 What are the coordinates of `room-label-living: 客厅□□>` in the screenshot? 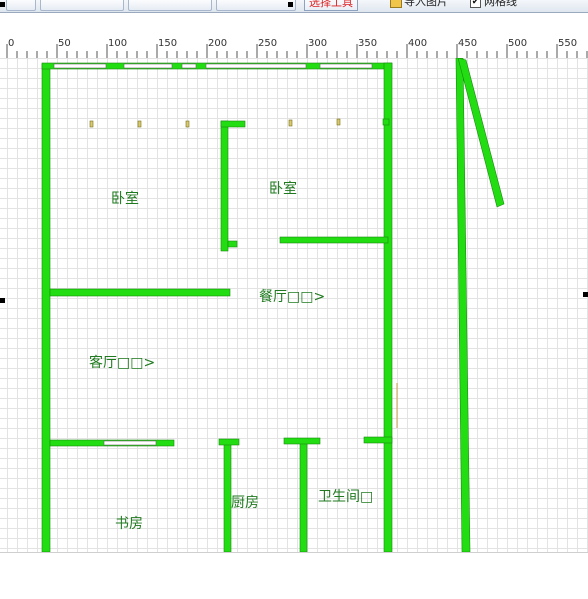 It's located at (122, 363).